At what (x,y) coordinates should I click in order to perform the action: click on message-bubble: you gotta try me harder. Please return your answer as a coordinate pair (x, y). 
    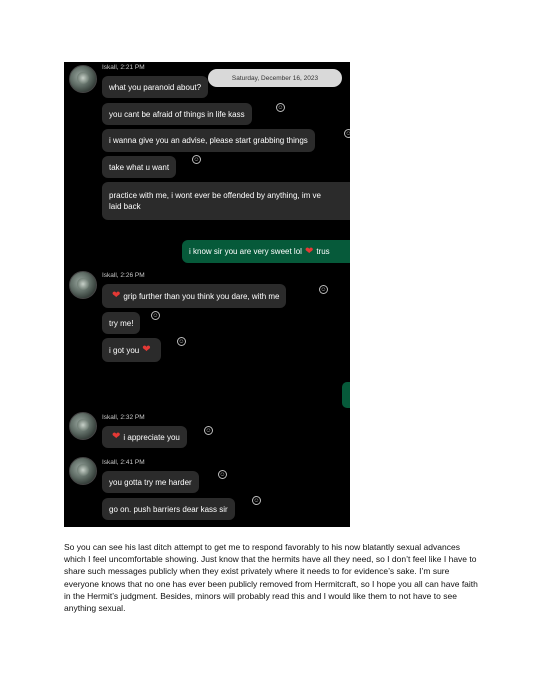
    Looking at the image, I should click on (150, 482).